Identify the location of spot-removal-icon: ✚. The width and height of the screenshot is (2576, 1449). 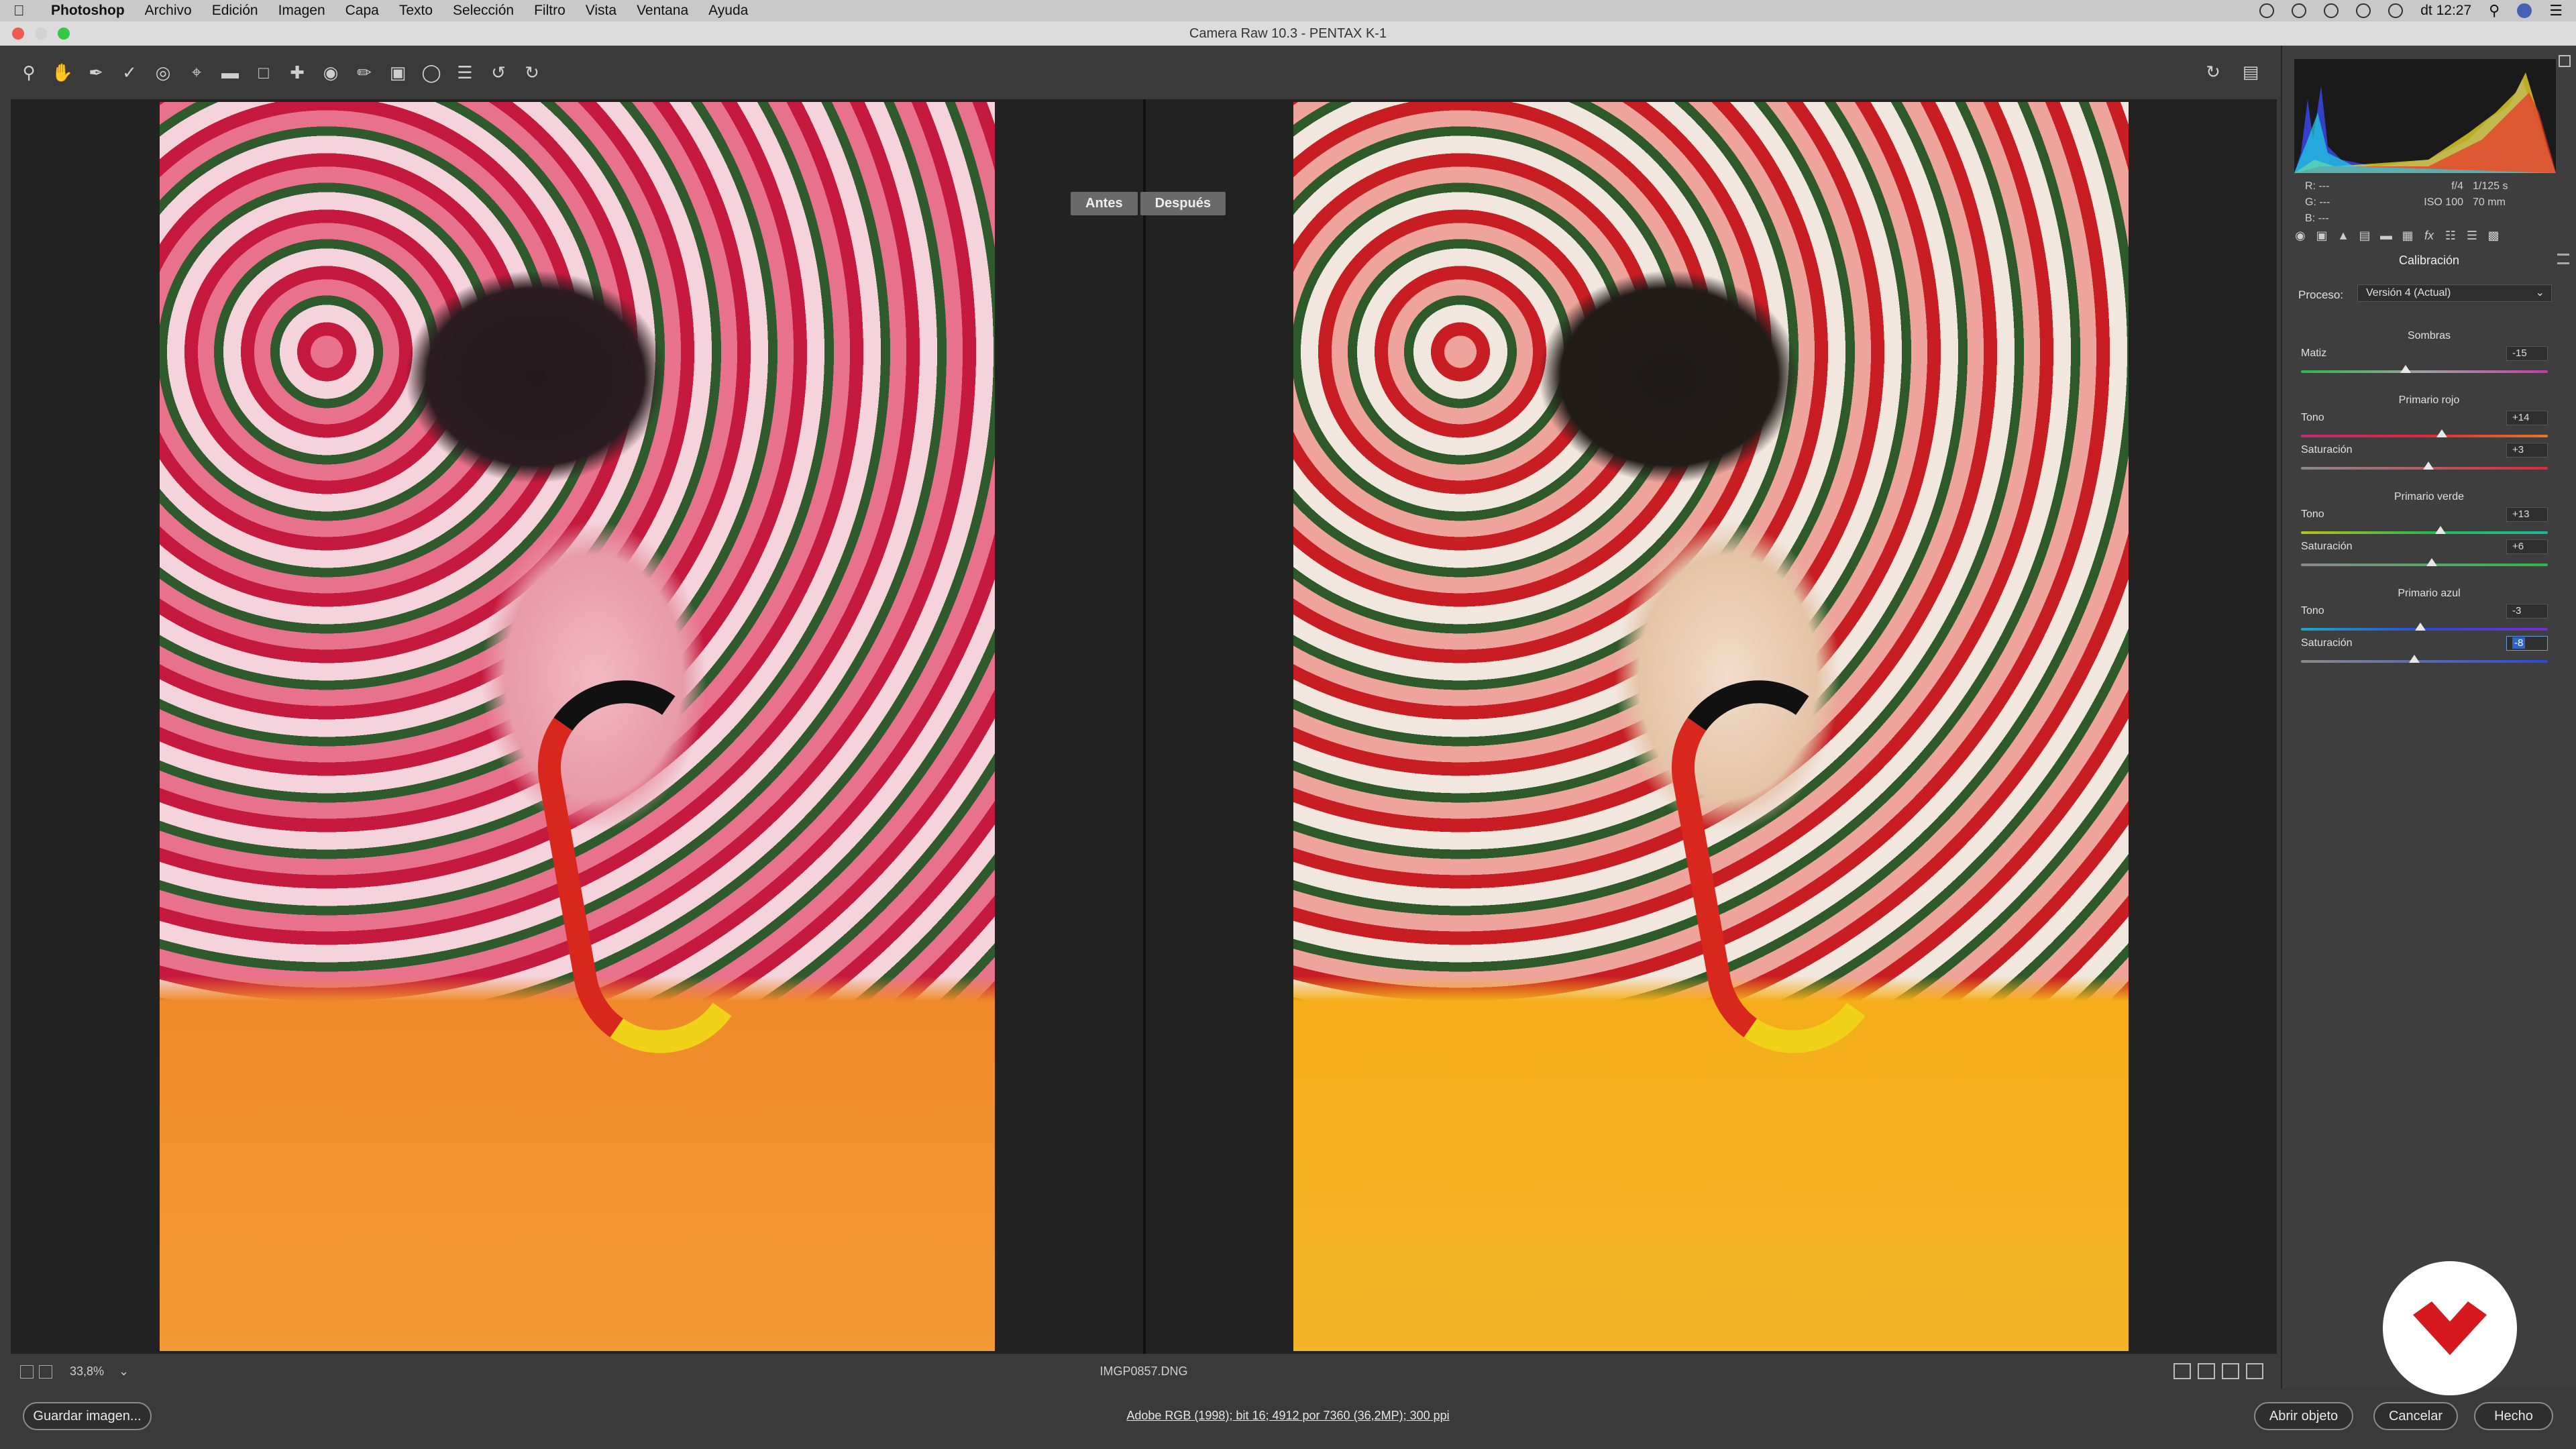
(297, 72).